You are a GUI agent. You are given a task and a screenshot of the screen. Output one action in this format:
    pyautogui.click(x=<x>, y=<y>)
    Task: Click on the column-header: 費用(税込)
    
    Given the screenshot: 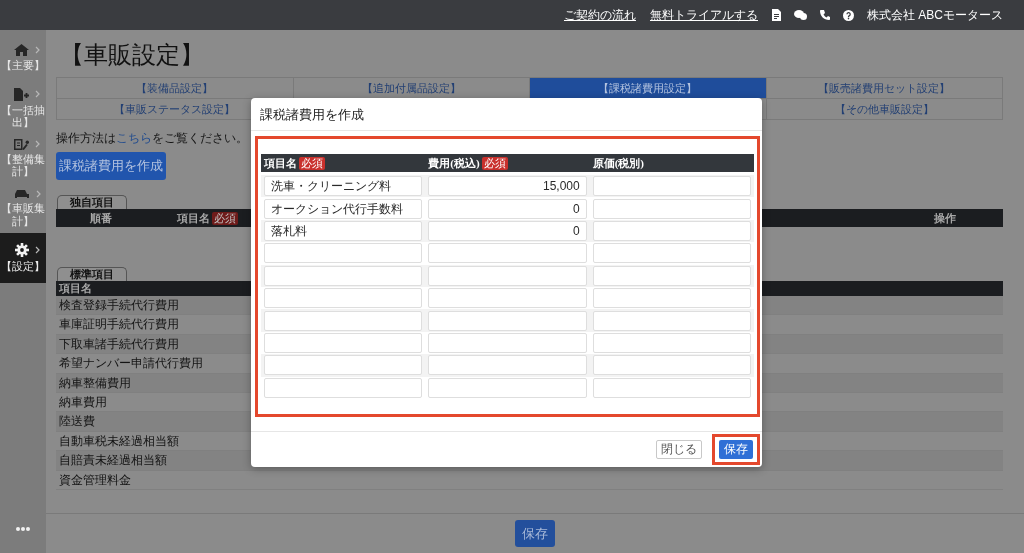 What is the action you would take?
    pyautogui.click(x=454, y=163)
    